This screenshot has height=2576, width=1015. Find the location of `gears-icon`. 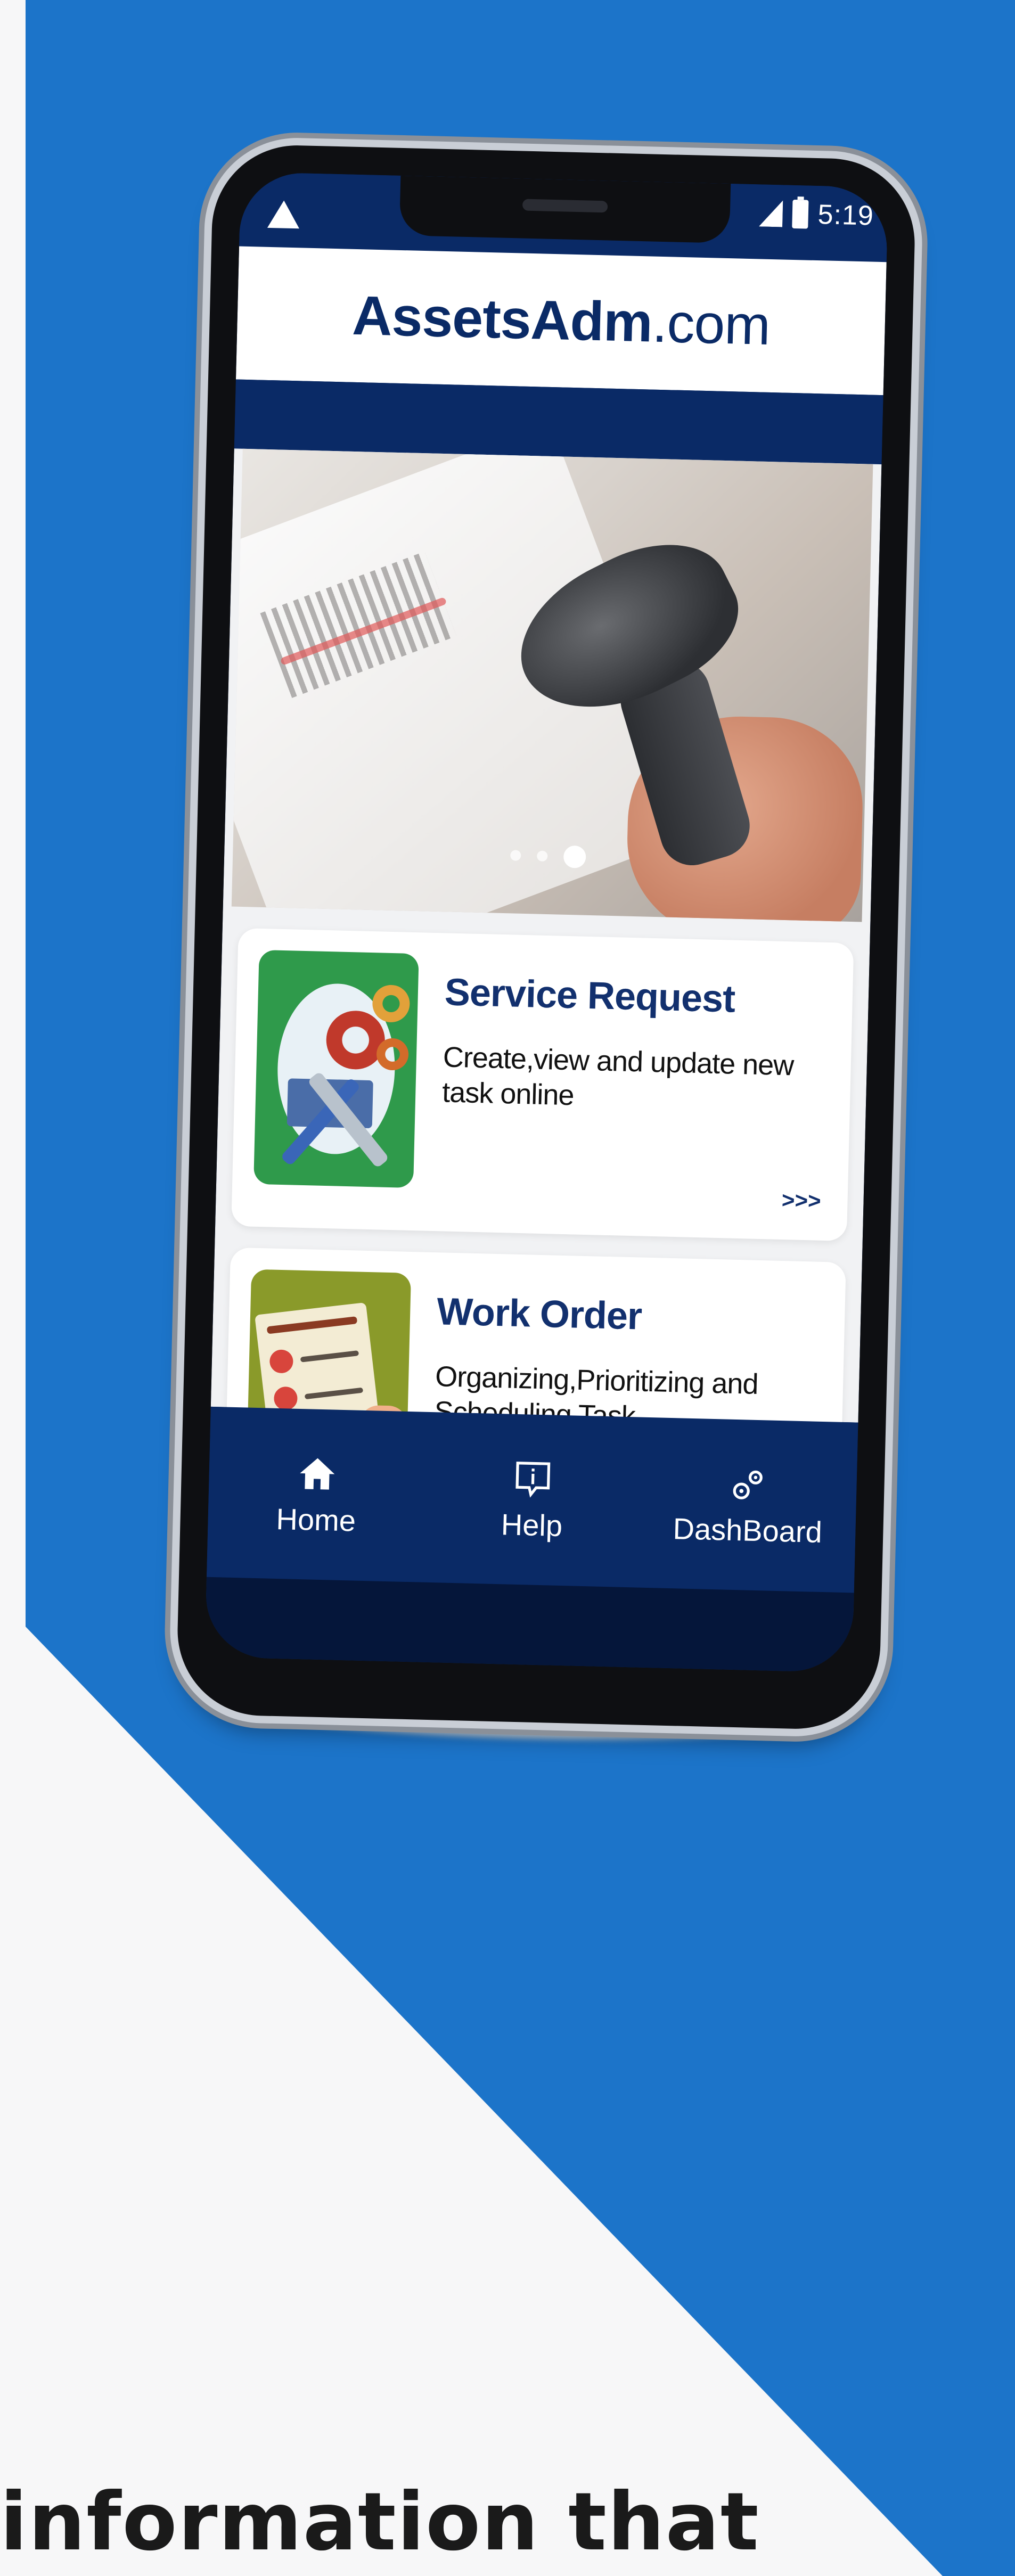

gears-icon is located at coordinates (749, 1484).